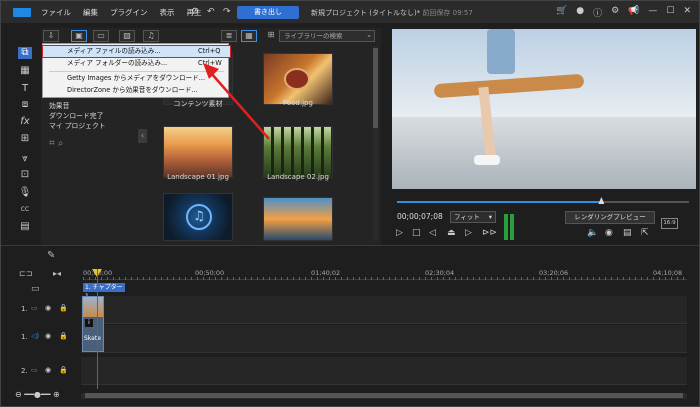 The image size is (700, 407). I want to click on tree-item-sound-effects: 効果音, so click(91, 106).